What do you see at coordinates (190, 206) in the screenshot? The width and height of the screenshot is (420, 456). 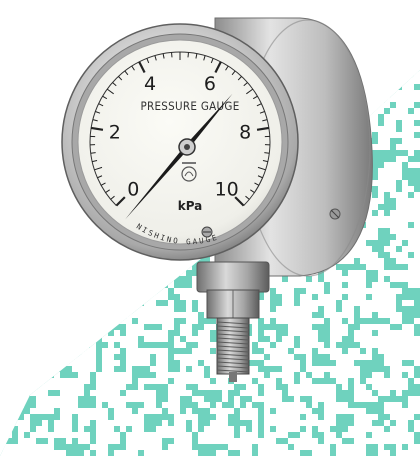 I see `dial-unit: kPa` at bounding box center [190, 206].